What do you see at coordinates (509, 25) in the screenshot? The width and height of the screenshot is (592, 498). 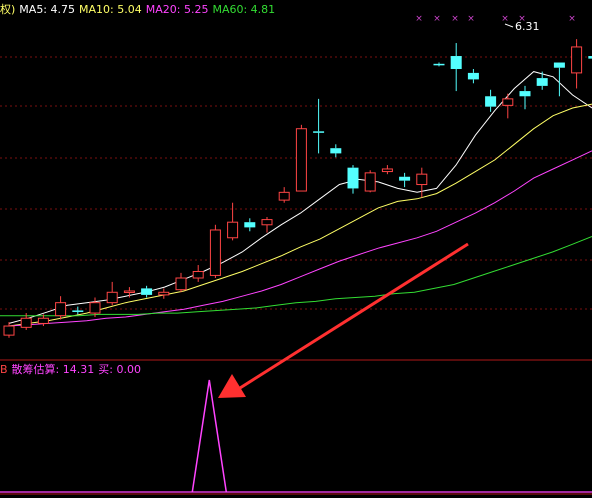 I see `high-label-leader` at bounding box center [509, 25].